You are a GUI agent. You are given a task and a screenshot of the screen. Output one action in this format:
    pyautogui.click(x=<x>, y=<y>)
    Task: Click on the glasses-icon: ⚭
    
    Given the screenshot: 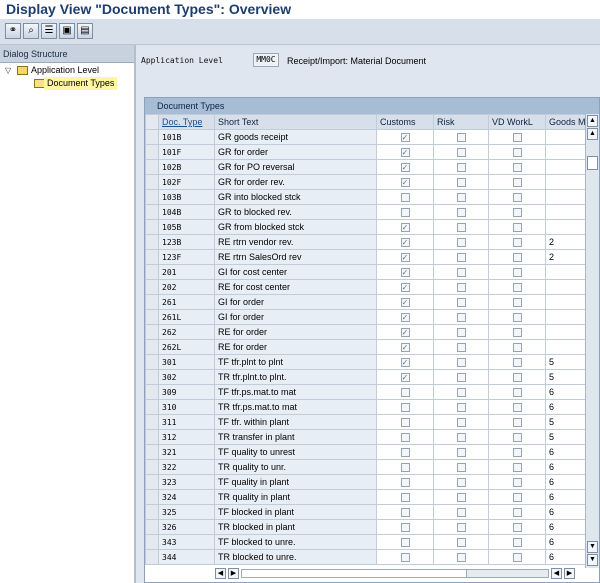 What is the action you would take?
    pyautogui.click(x=13, y=31)
    